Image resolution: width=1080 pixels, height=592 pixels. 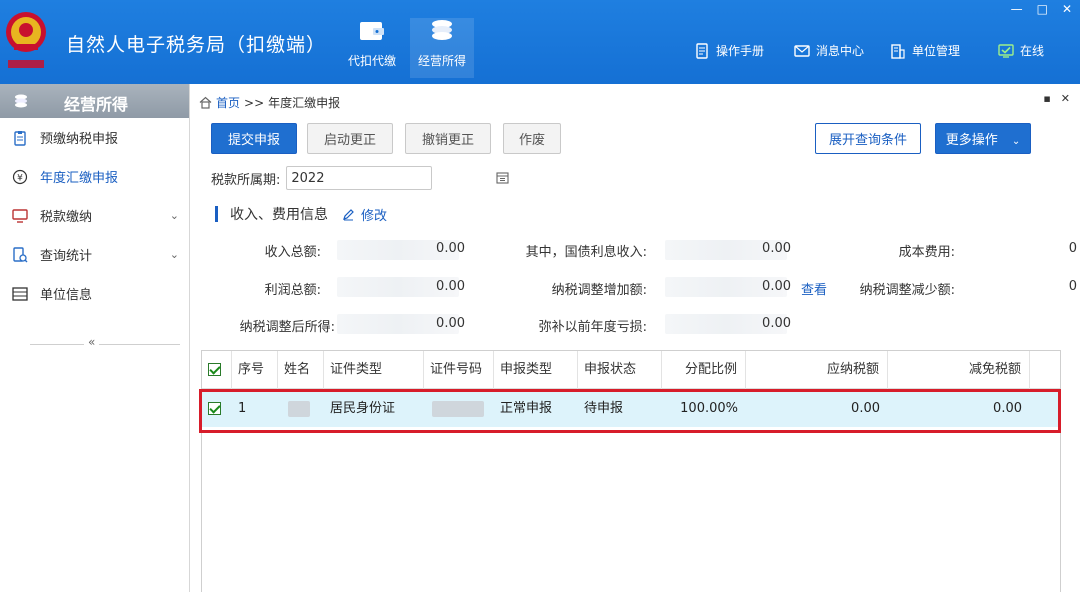 I want to click on tax-emblem-logo, so click(x=26, y=40).